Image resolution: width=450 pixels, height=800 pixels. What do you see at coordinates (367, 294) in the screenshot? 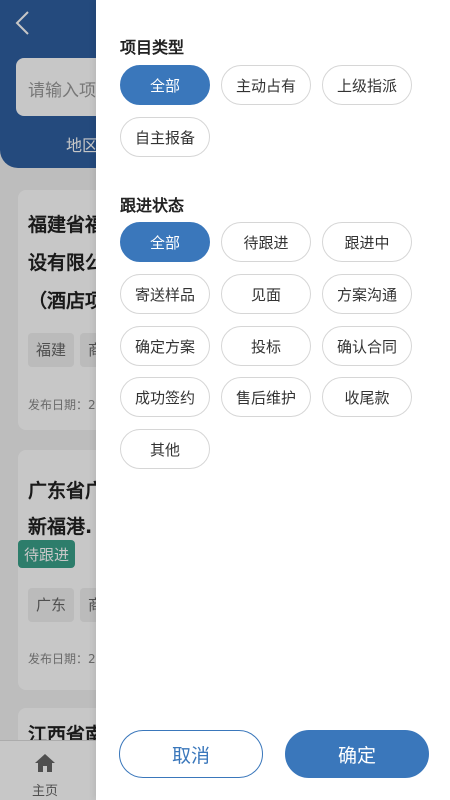
I see `chip-status-plan-discussion: 方案沟通` at bounding box center [367, 294].